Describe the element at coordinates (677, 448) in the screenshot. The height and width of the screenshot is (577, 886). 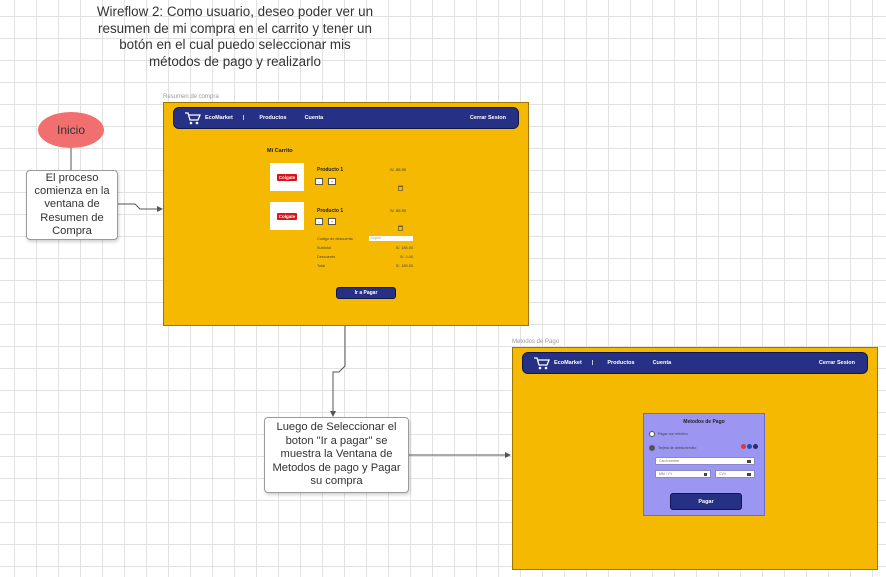
I see `card-option-label: Tarjeta de debito/credito` at that location.